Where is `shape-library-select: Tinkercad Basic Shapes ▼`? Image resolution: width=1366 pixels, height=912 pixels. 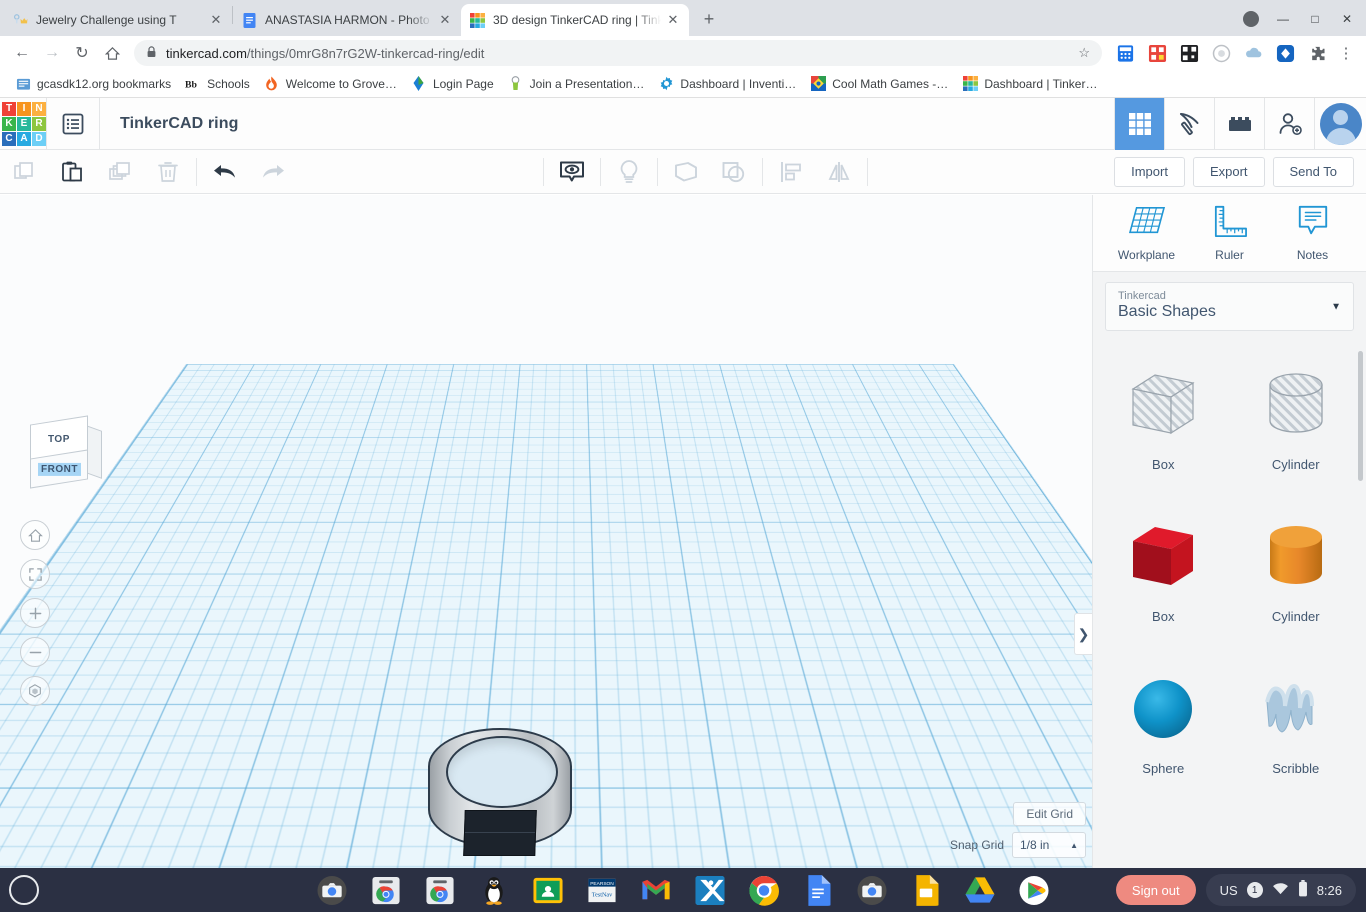 shape-library-select: Tinkercad Basic Shapes ▼ is located at coordinates (1229, 306).